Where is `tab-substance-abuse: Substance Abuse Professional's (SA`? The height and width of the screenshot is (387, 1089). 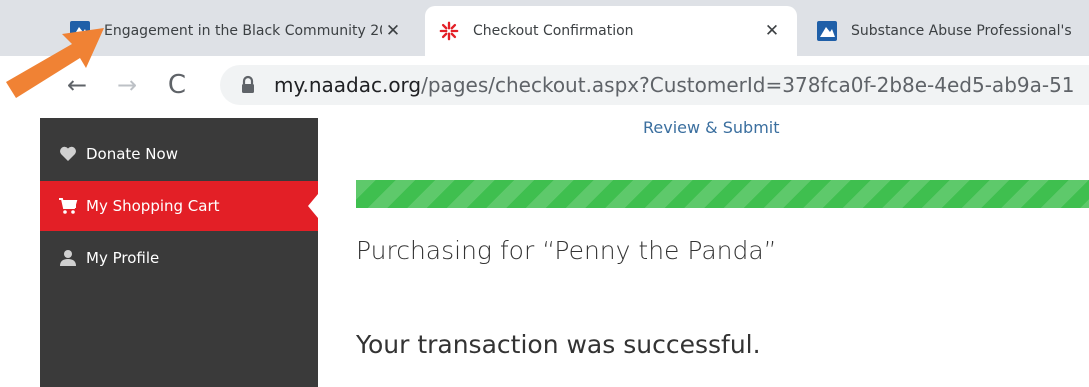 tab-substance-abuse: Substance Abuse Professional's (SA is located at coordinates (946, 31).